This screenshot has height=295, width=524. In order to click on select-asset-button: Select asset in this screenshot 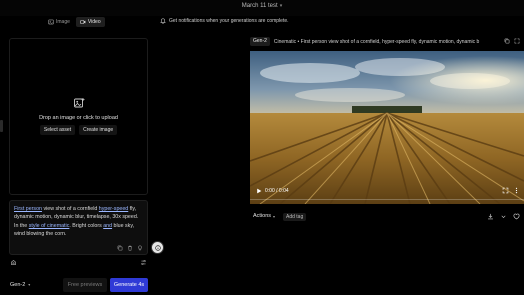, I will do `click(57, 130)`.